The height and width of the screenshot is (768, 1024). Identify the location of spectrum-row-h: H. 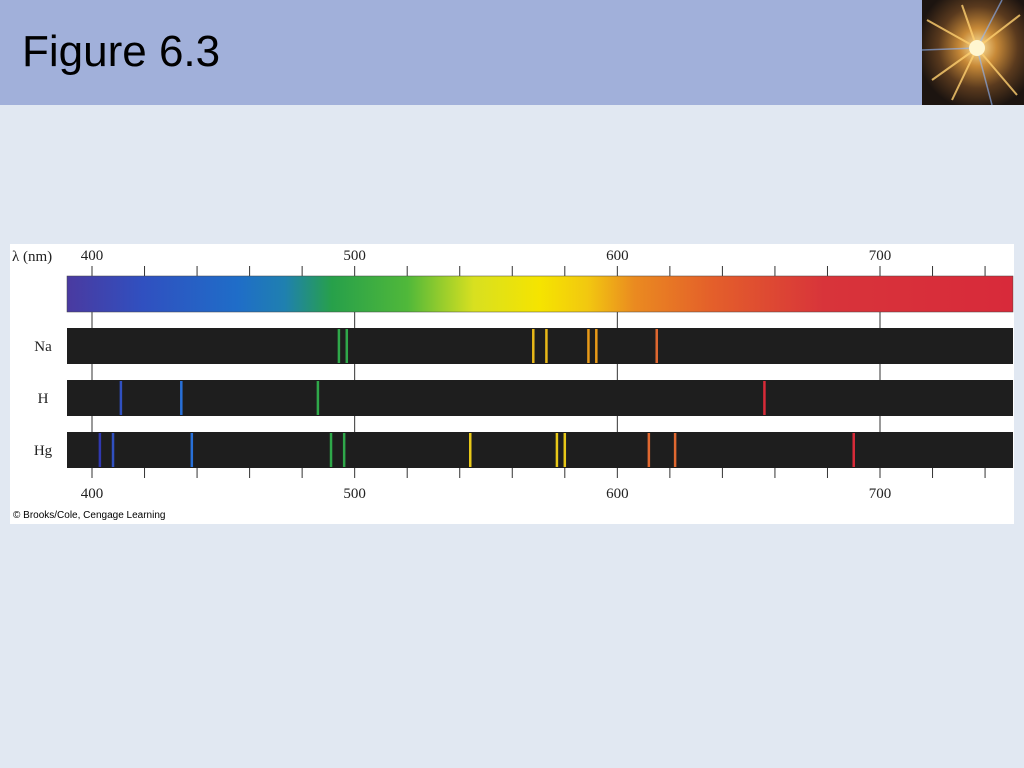
(525, 398).